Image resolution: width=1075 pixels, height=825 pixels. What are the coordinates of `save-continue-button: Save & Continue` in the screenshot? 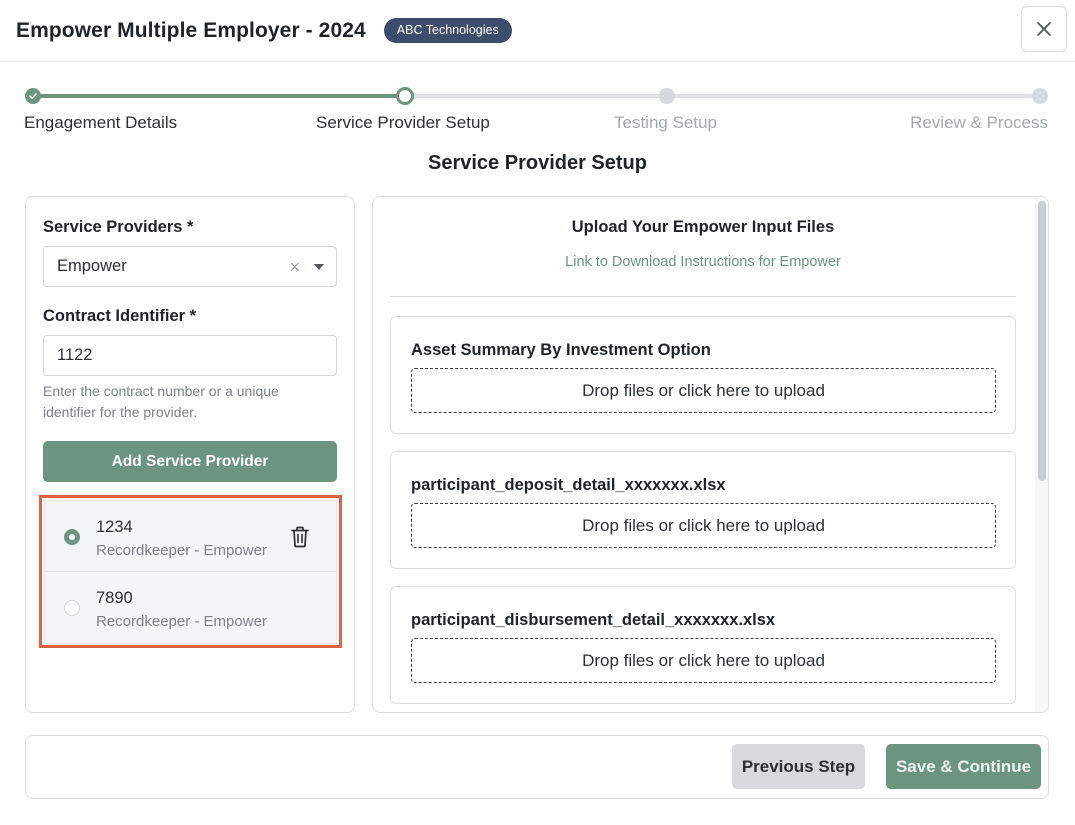 It's located at (963, 766).